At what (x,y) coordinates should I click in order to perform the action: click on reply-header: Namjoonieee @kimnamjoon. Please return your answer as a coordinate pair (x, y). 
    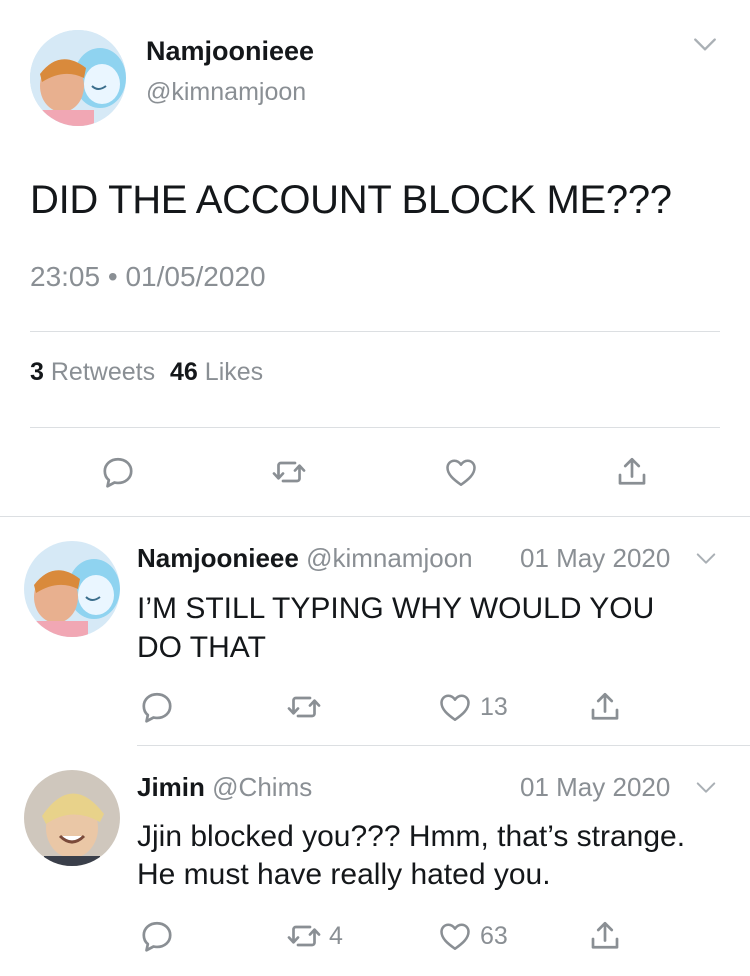
    Looking at the image, I should click on (305, 558).